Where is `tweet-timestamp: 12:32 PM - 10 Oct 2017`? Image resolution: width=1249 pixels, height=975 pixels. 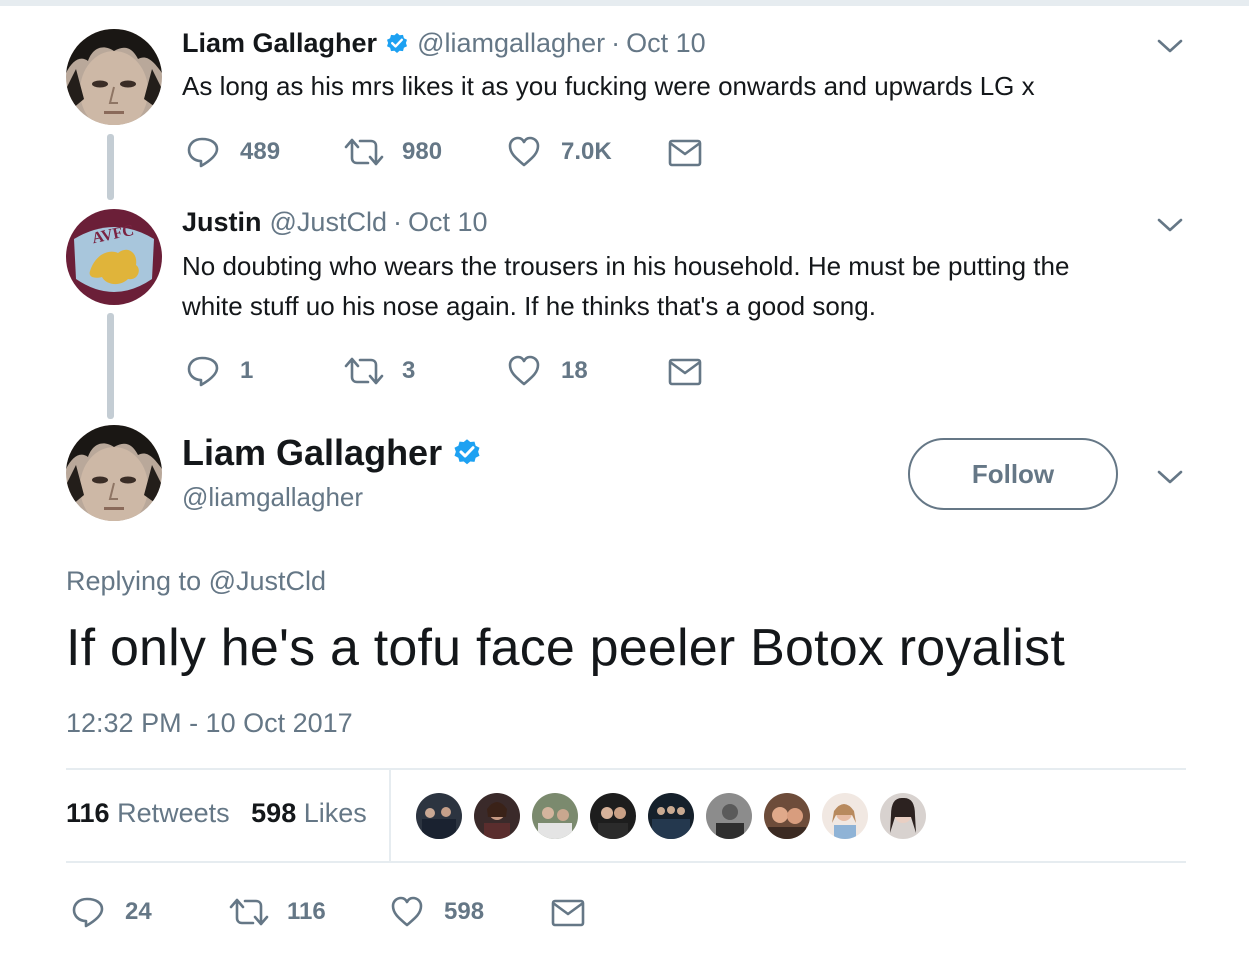 tweet-timestamp: 12:32 PM - 10 Oct 2017 is located at coordinates (209, 723).